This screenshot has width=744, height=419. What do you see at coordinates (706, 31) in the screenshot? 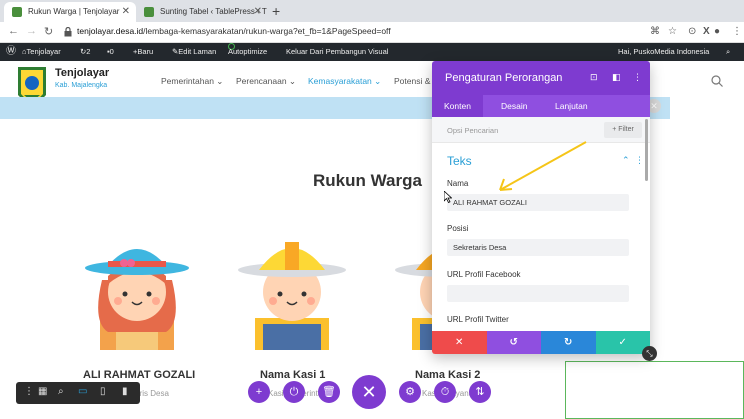
I see `x-extension-icon: X` at bounding box center [706, 31].